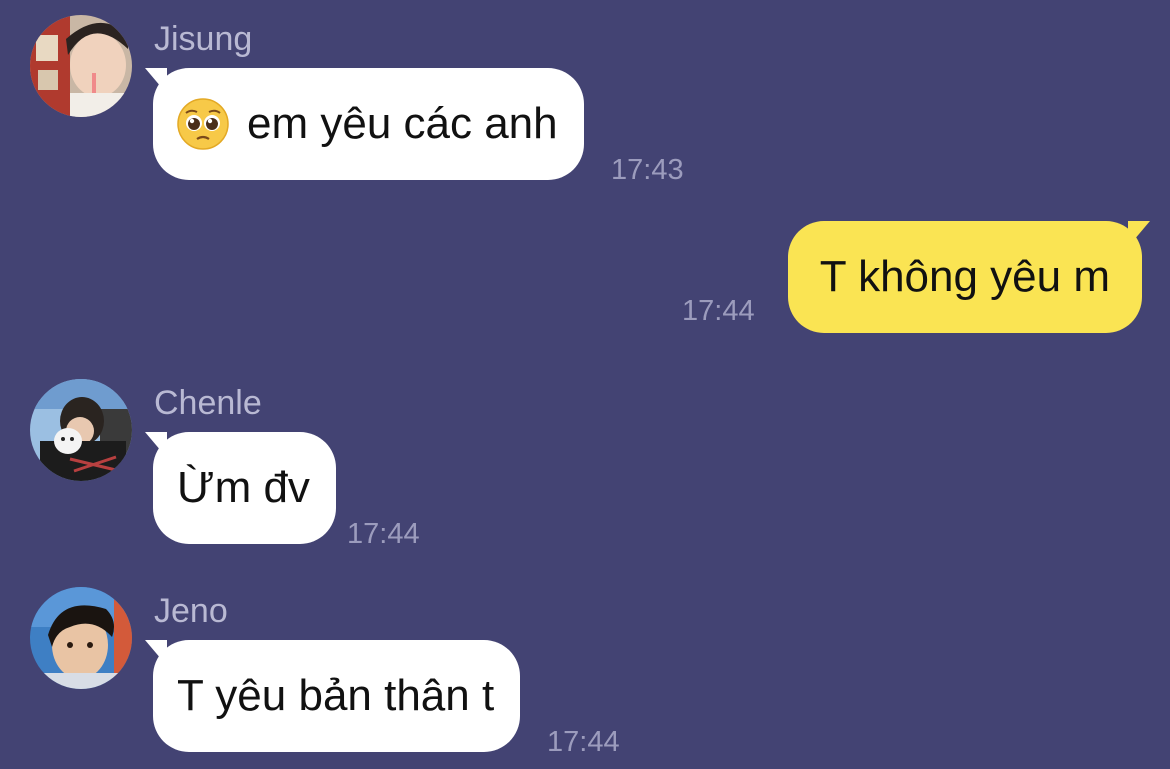  Describe the element at coordinates (243, 487) in the screenshot. I see `message-text: Ừm đv` at that location.